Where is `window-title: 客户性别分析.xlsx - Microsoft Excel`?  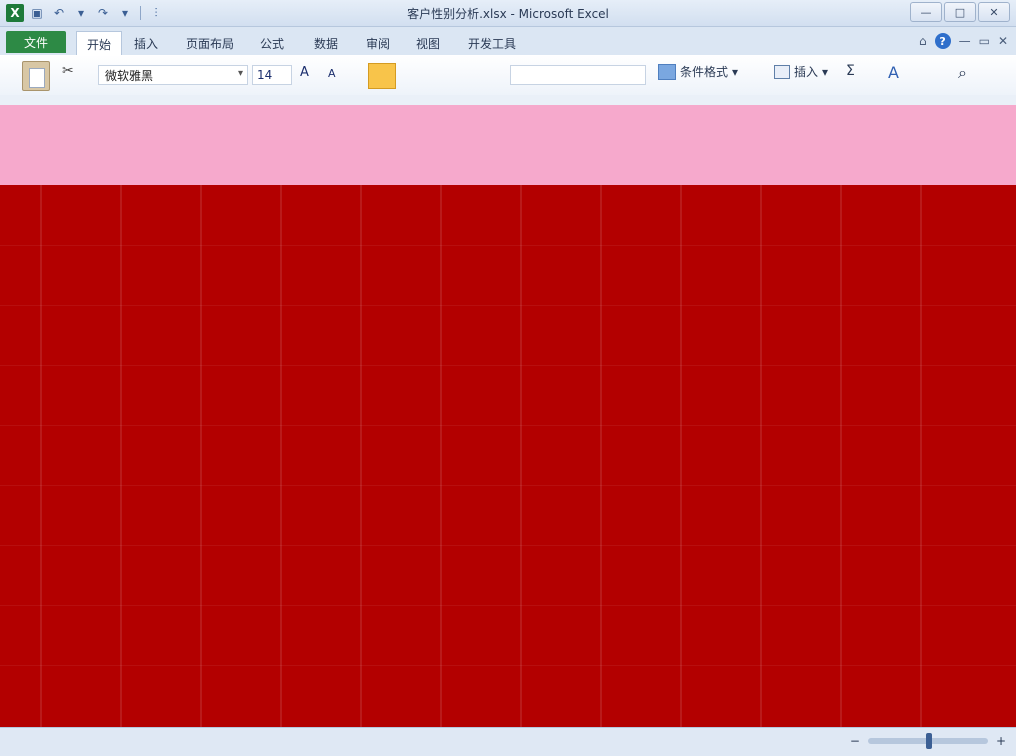 window-title: 客户性别分析.xlsx - Microsoft Excel is located at coordinates (508, 14).